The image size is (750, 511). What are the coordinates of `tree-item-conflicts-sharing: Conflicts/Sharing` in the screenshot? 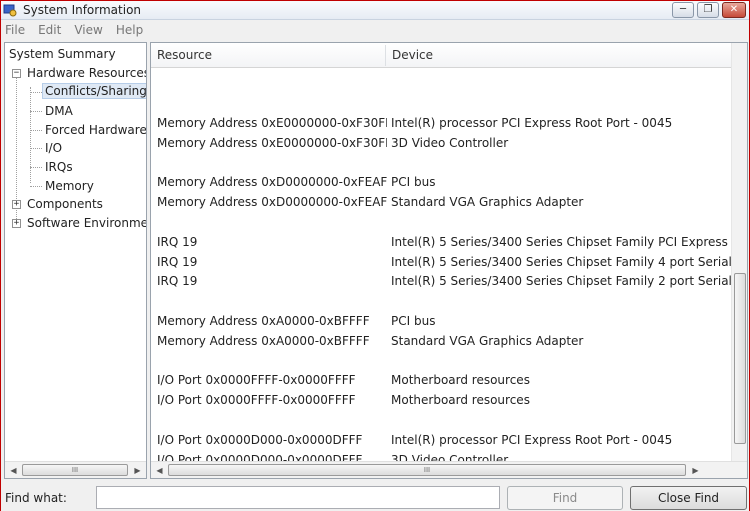 It's located at (94, 91).